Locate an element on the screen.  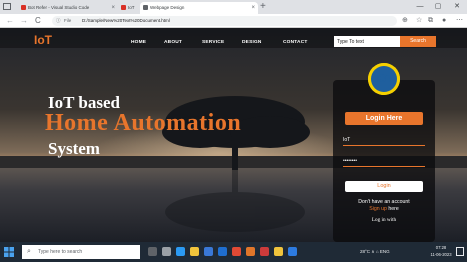
taskbar-app-task-view-icon is located at coordinates (166, 251).